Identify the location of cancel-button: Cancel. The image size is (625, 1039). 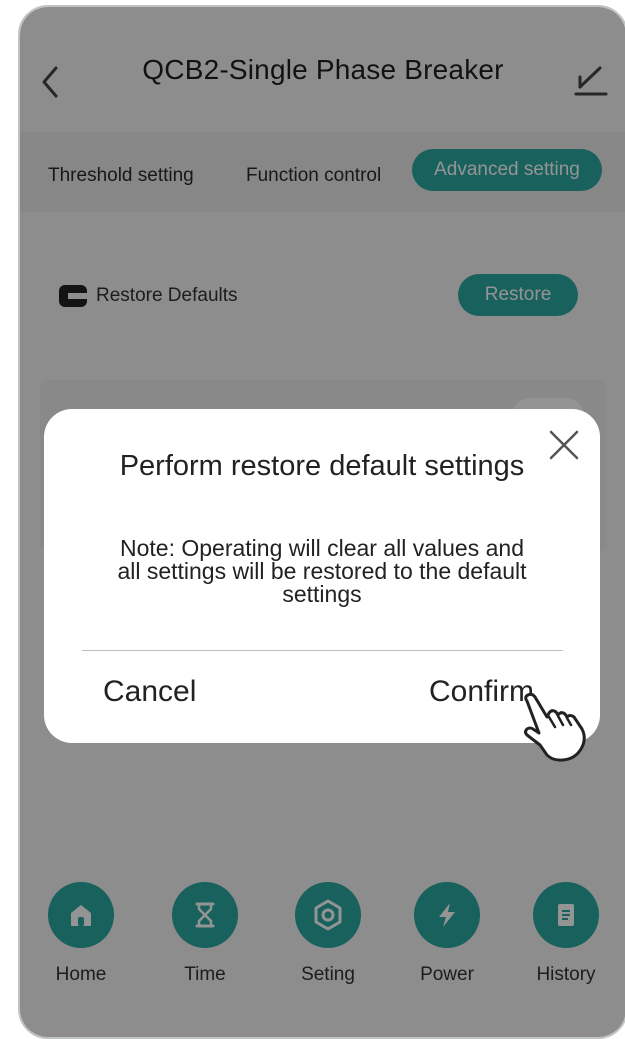
(149, 692).